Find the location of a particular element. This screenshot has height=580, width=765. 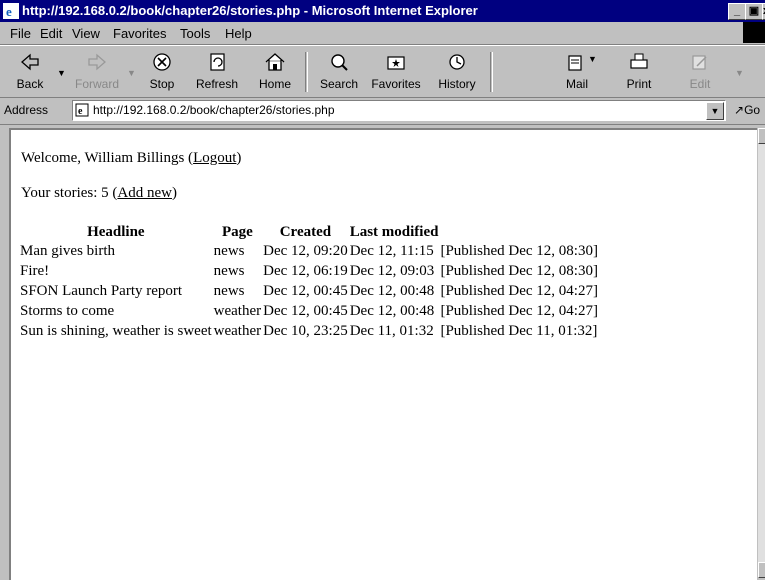

header-page: Page is located at coordinates (237, 232).